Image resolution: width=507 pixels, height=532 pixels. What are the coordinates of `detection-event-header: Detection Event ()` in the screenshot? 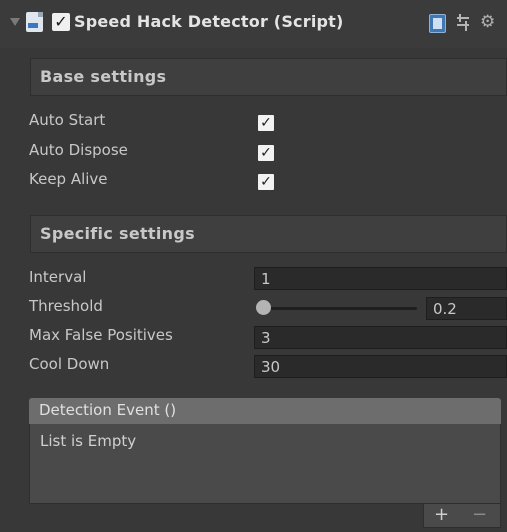 It's located at (265, 411).